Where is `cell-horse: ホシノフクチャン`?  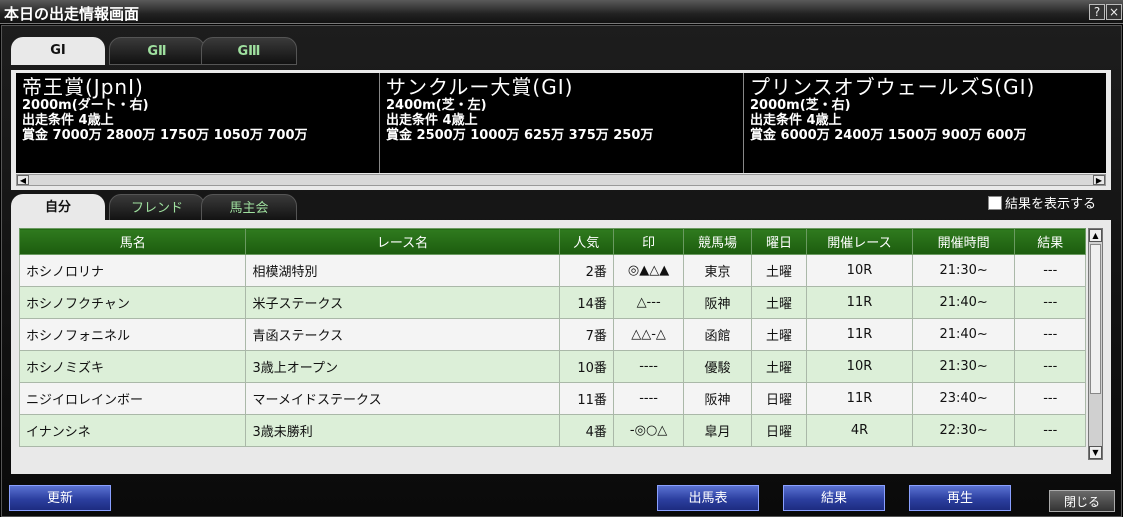 cell-horse: ホシノフクチャン is located at coordinates (132, 302).